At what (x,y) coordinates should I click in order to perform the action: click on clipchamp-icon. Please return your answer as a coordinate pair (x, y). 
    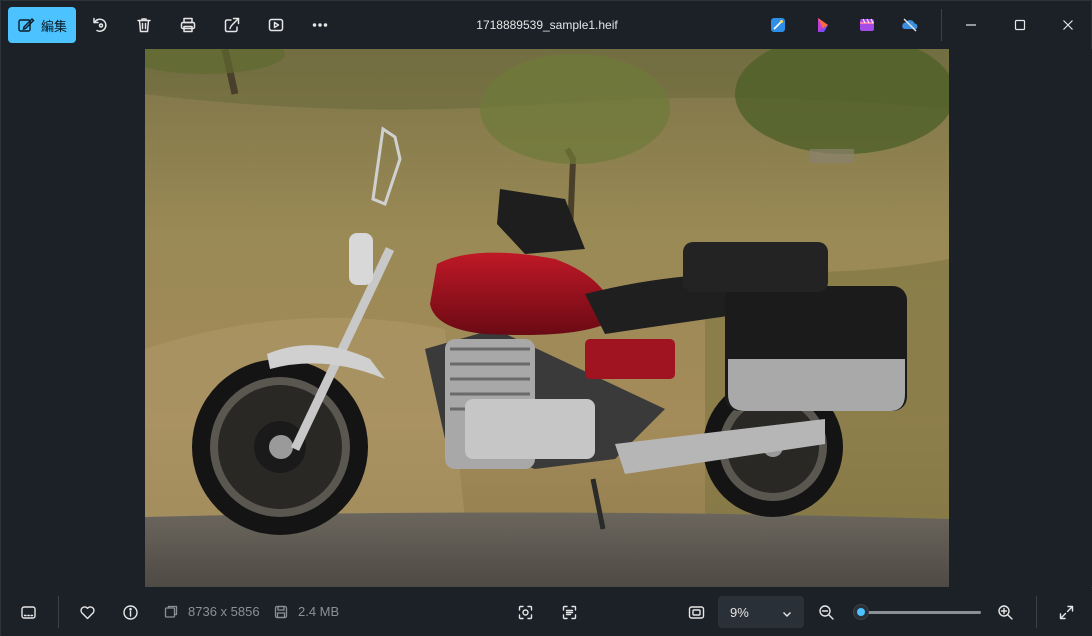
    Looking at the image, I should click on (823, 25).